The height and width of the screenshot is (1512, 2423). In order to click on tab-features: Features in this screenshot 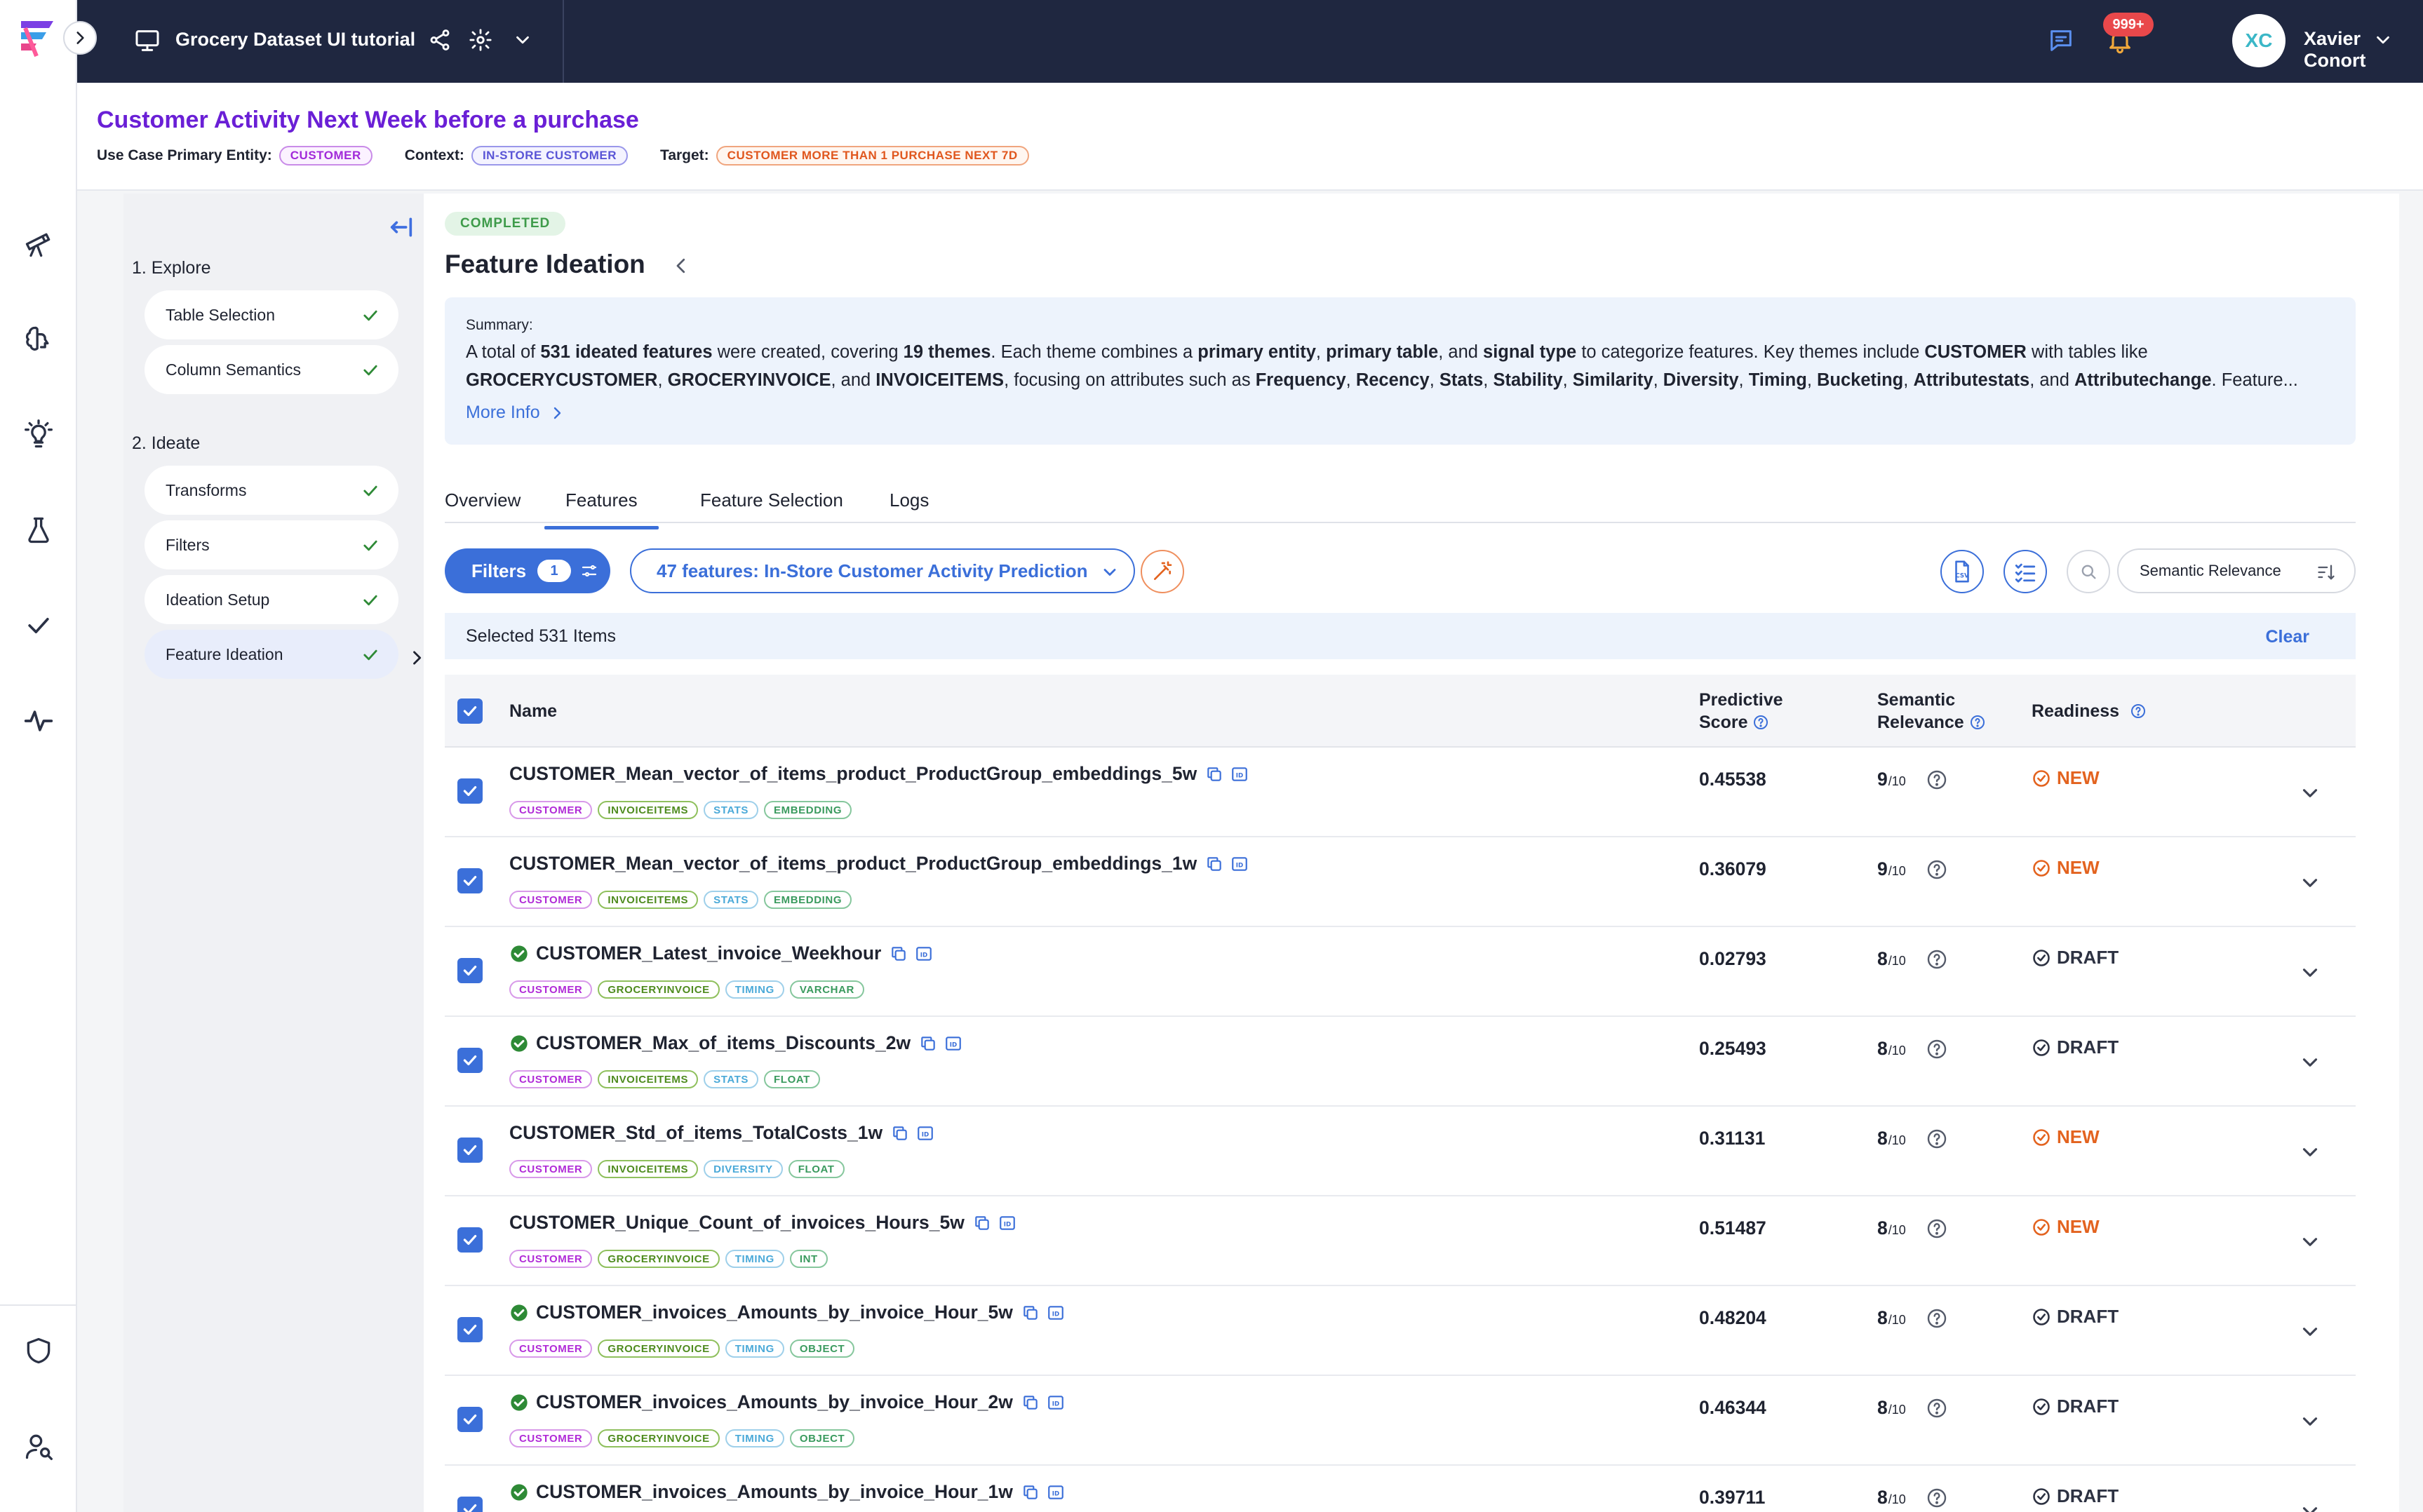, I will do `click(602, 509)`.